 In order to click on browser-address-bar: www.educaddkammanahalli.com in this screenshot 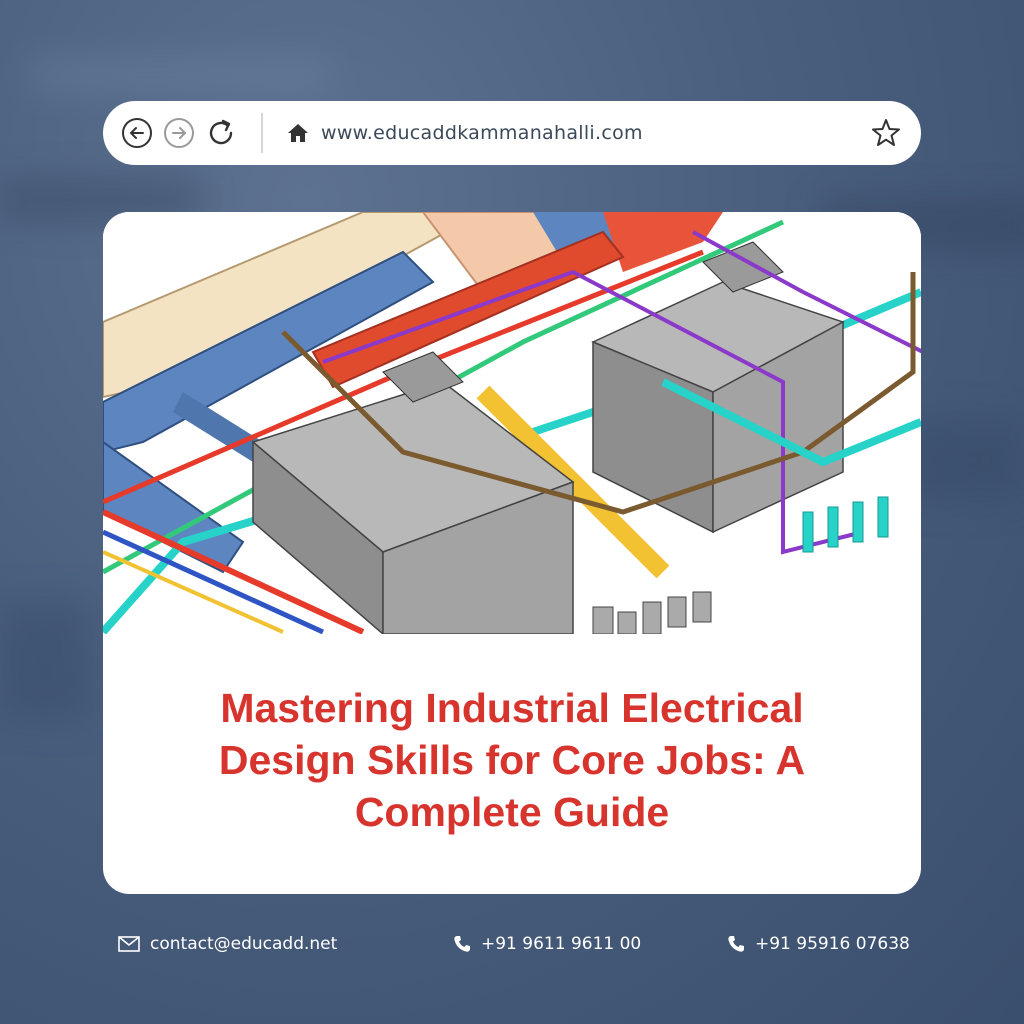, I will do `click(512, 133)`.